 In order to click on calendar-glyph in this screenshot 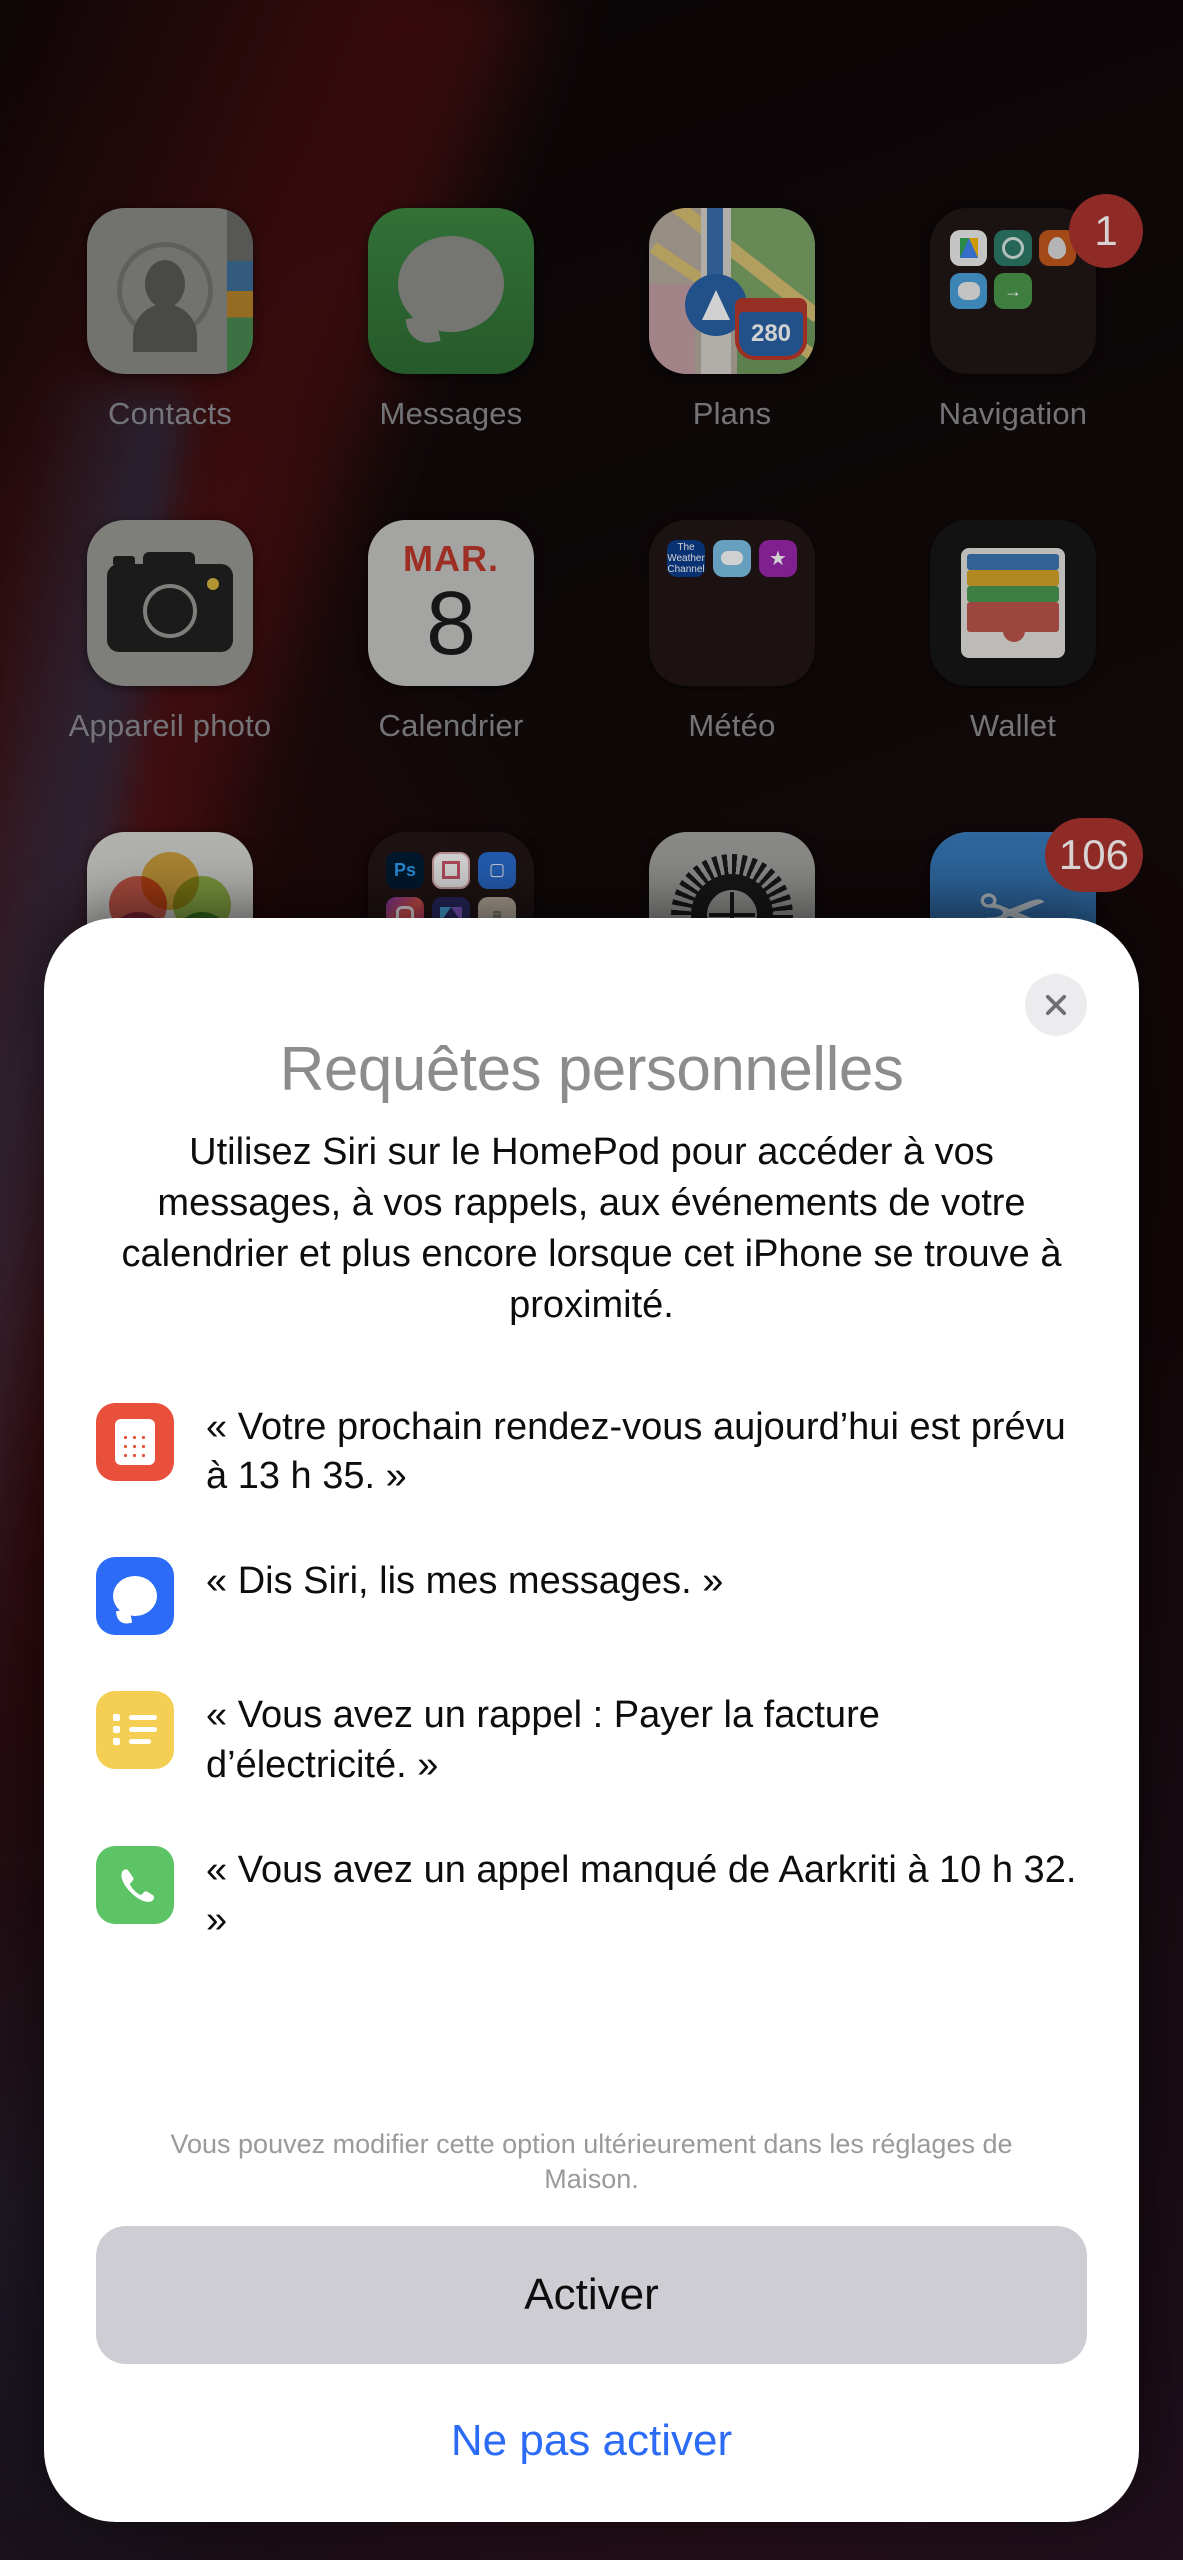, I will do `click(135, 1441)`.